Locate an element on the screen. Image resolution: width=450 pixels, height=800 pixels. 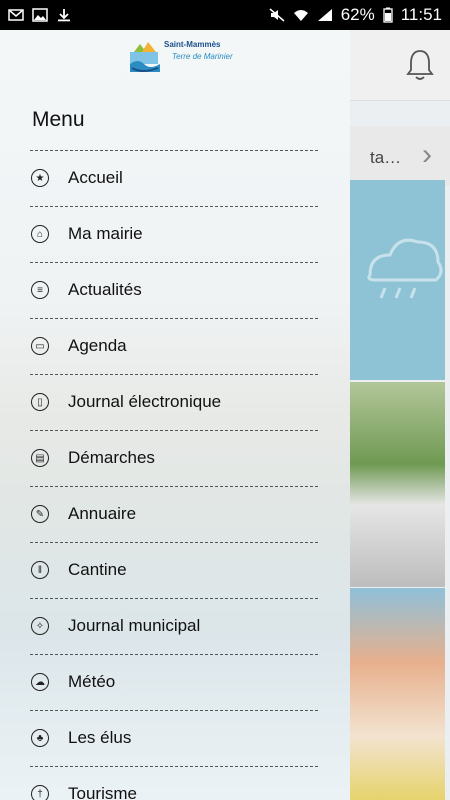
wifi-icon is located at coordinates (300, 15).